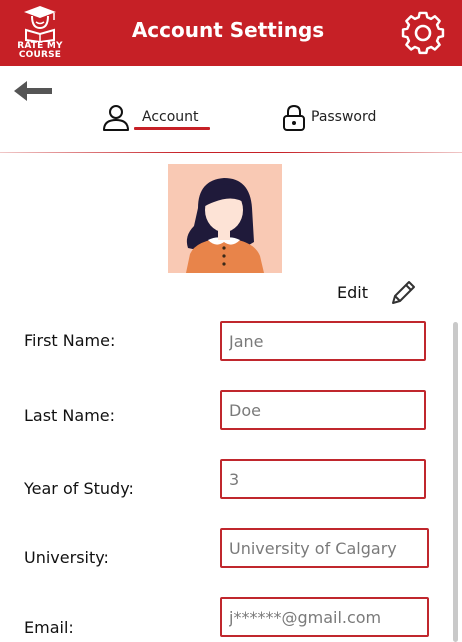 Image resolution: width=462 pixels, height=642 pixels. I want to click on logo-text-line2: COURSE, so click(40, 55).